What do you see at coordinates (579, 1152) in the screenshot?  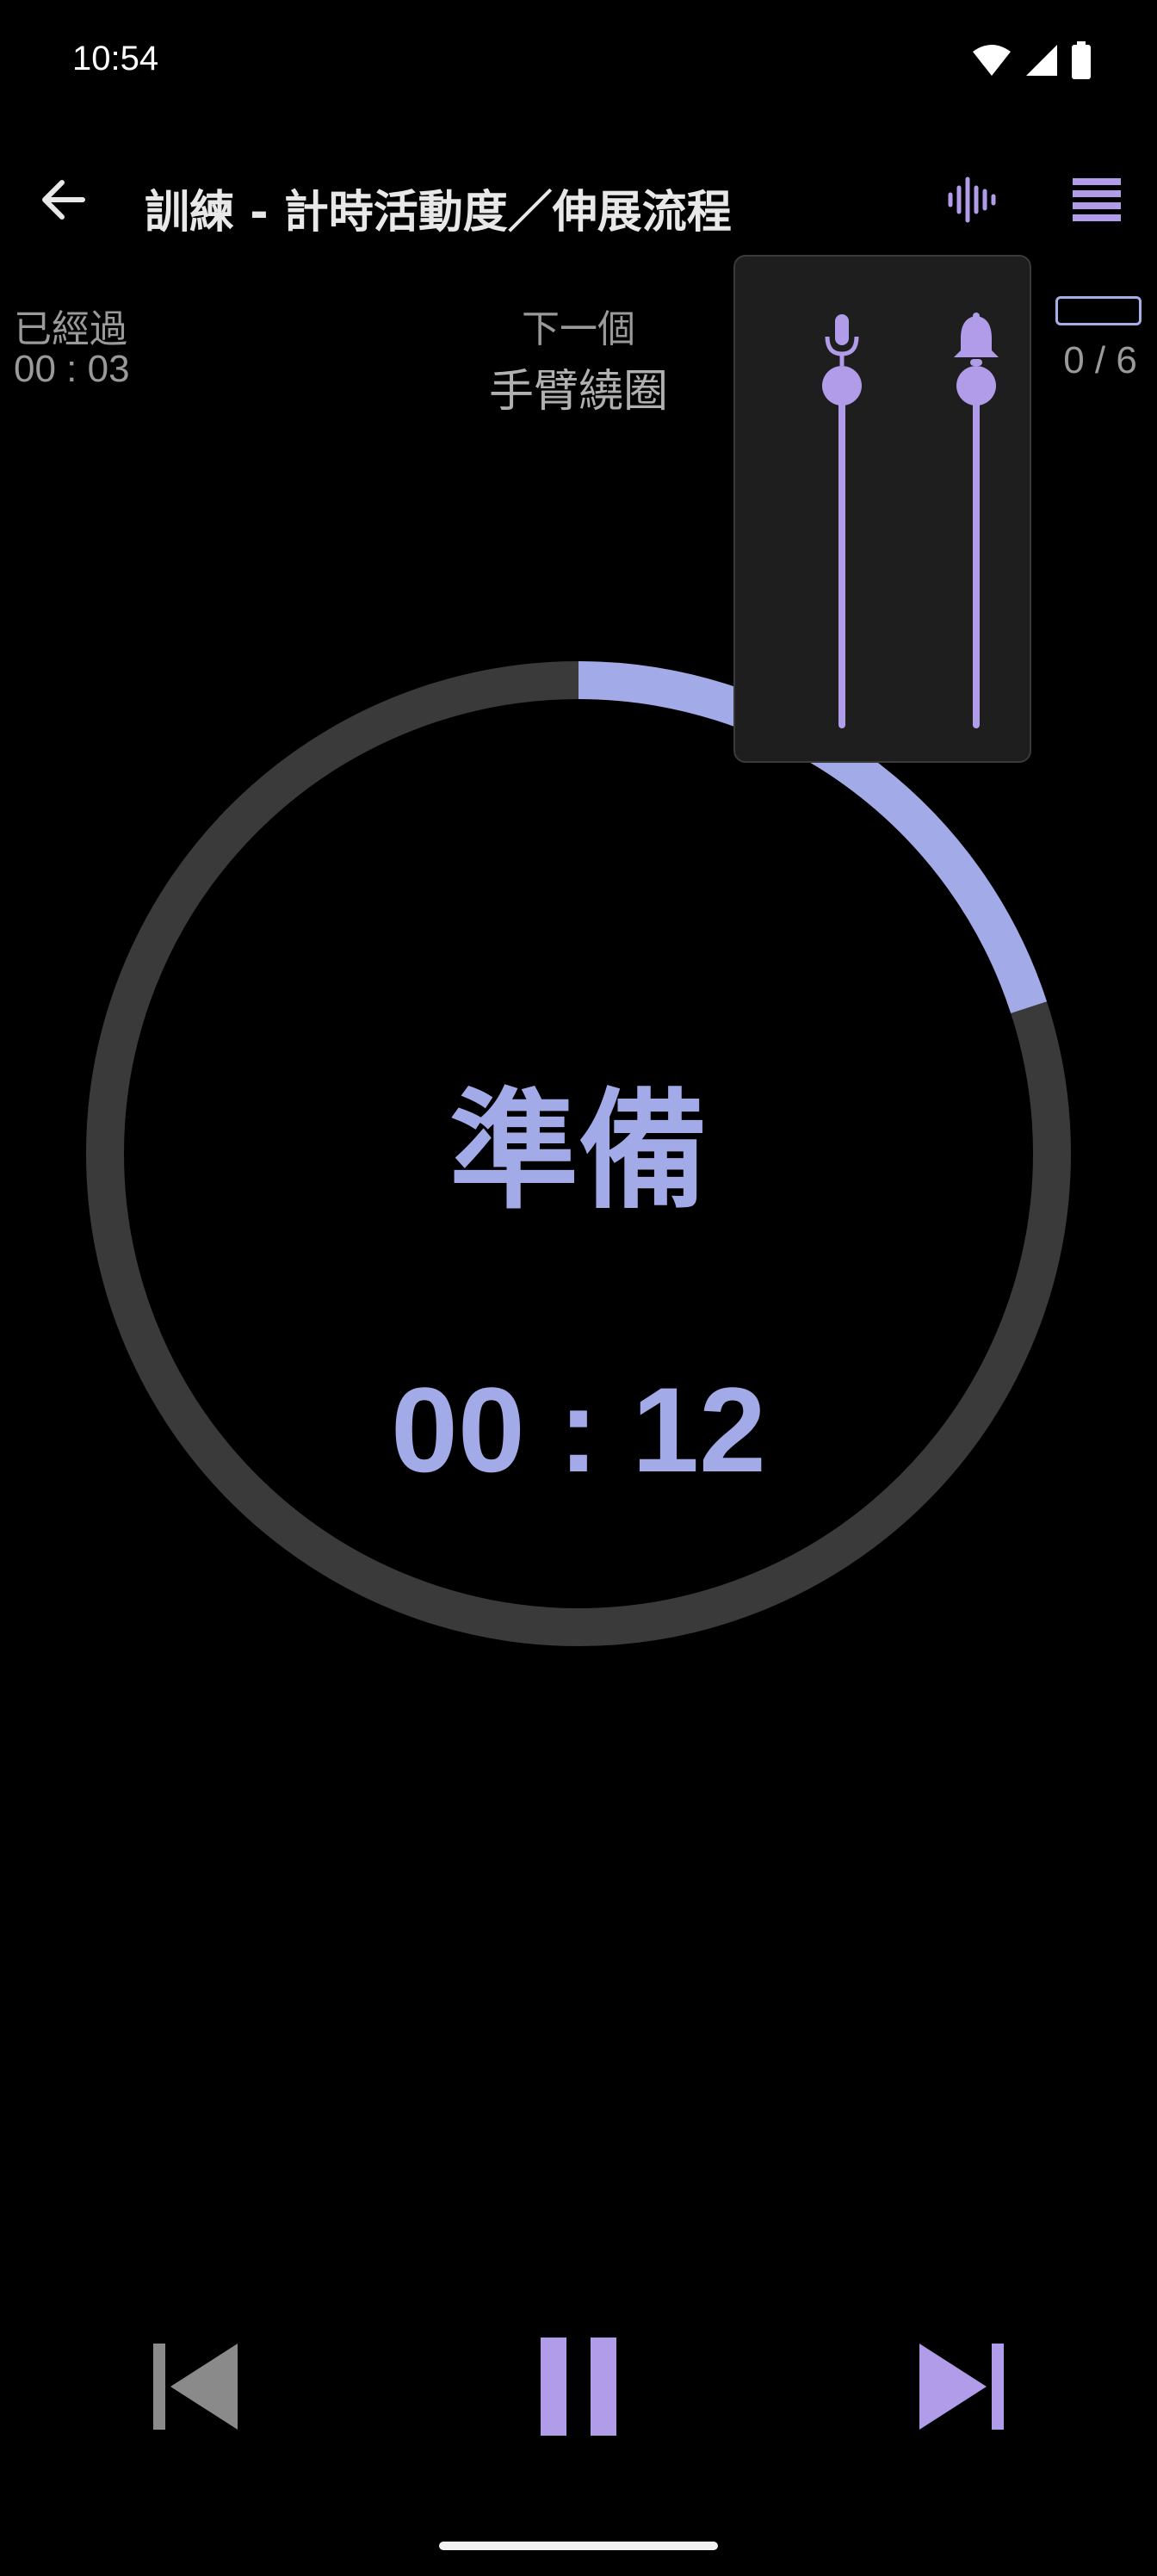 I see `phase-label: 準備` at bounding box center [579, 1152].